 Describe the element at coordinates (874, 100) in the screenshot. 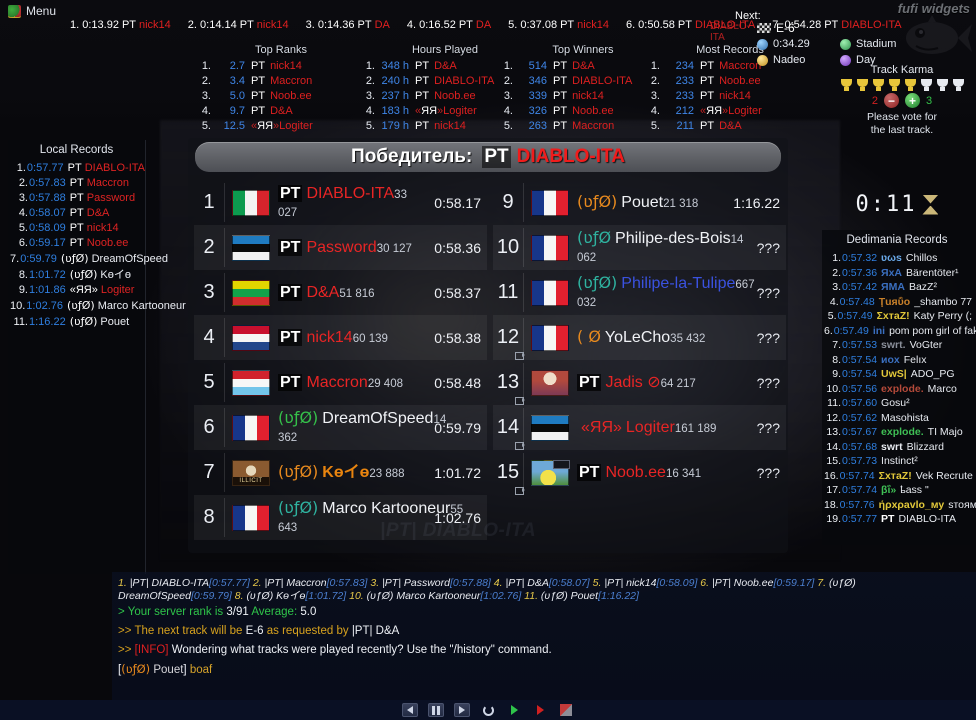

I see `karma-negative-count: 2` at that location.